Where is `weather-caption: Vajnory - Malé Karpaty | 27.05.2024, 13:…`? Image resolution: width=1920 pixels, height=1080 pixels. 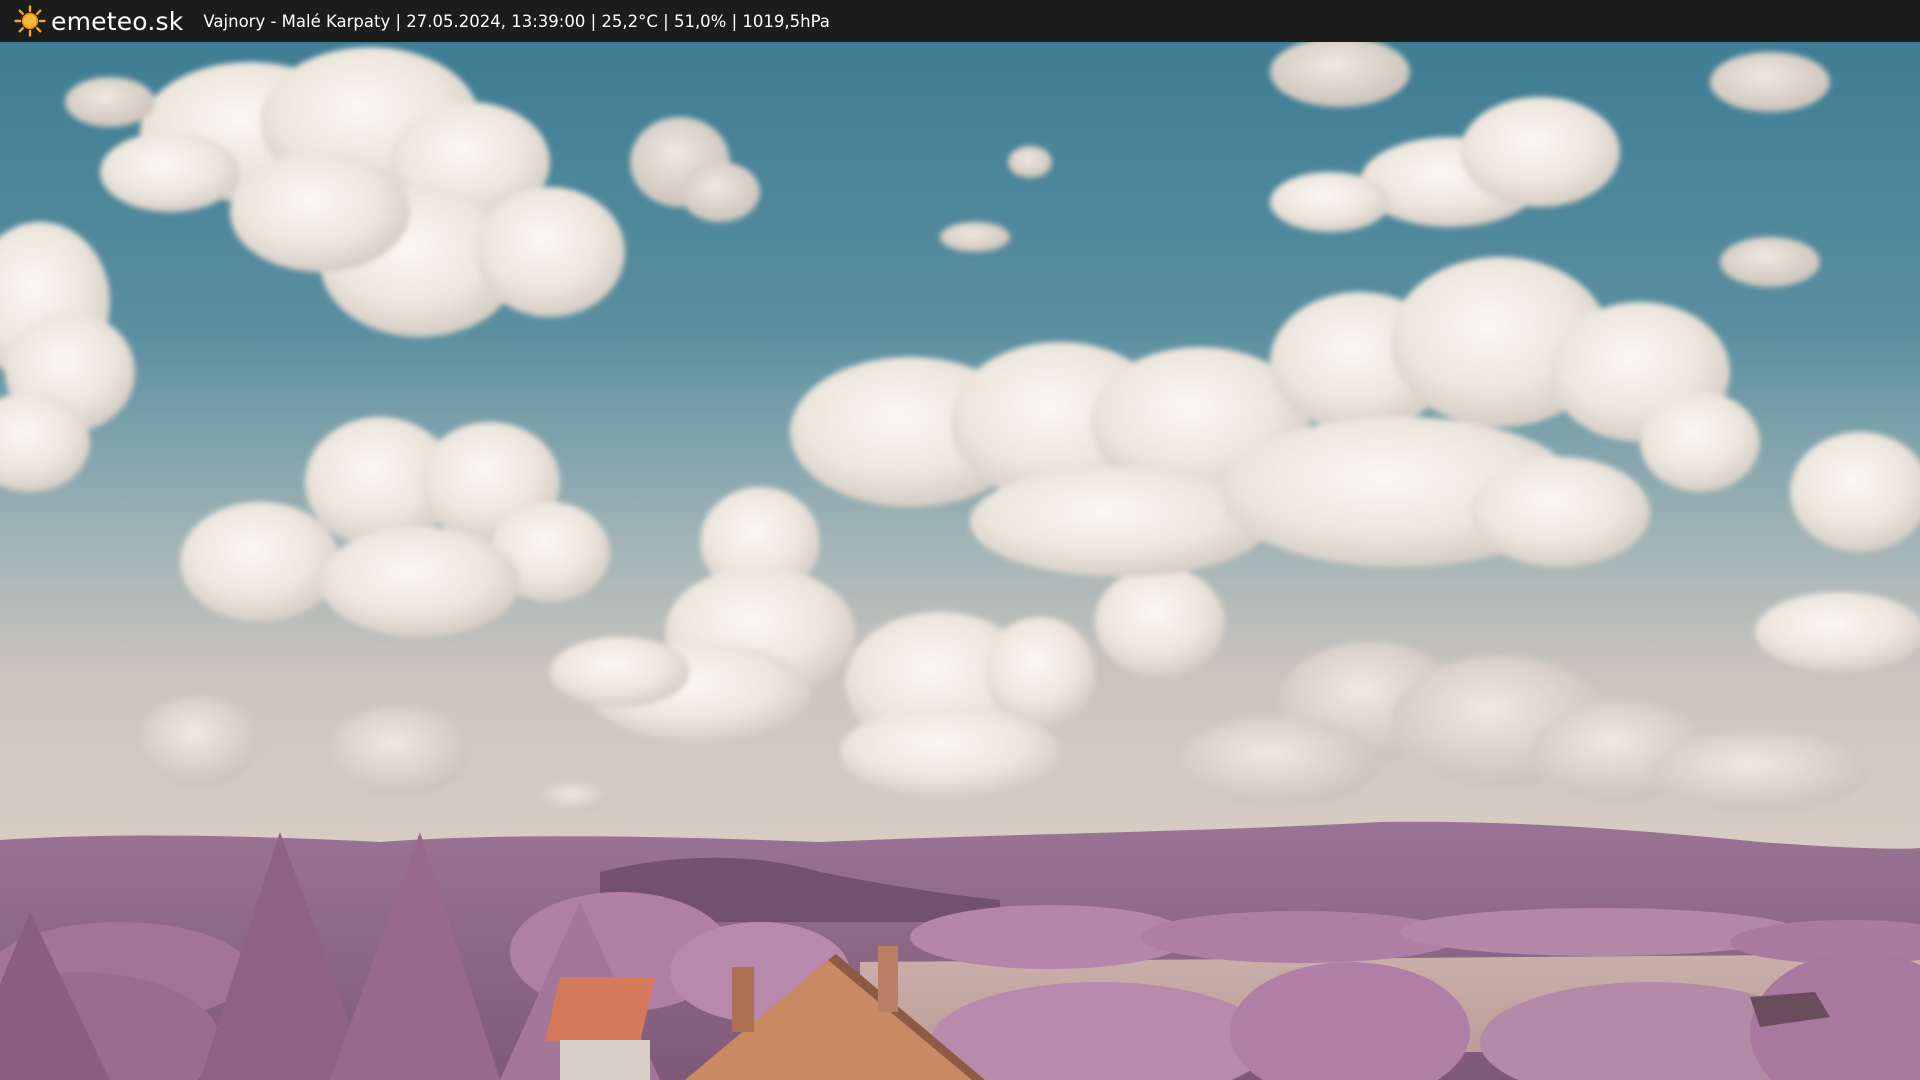 weather-caption: Vajnory - Malé Karpaty | 27.05.2024, 13:… is located at coordinates (516, 21).